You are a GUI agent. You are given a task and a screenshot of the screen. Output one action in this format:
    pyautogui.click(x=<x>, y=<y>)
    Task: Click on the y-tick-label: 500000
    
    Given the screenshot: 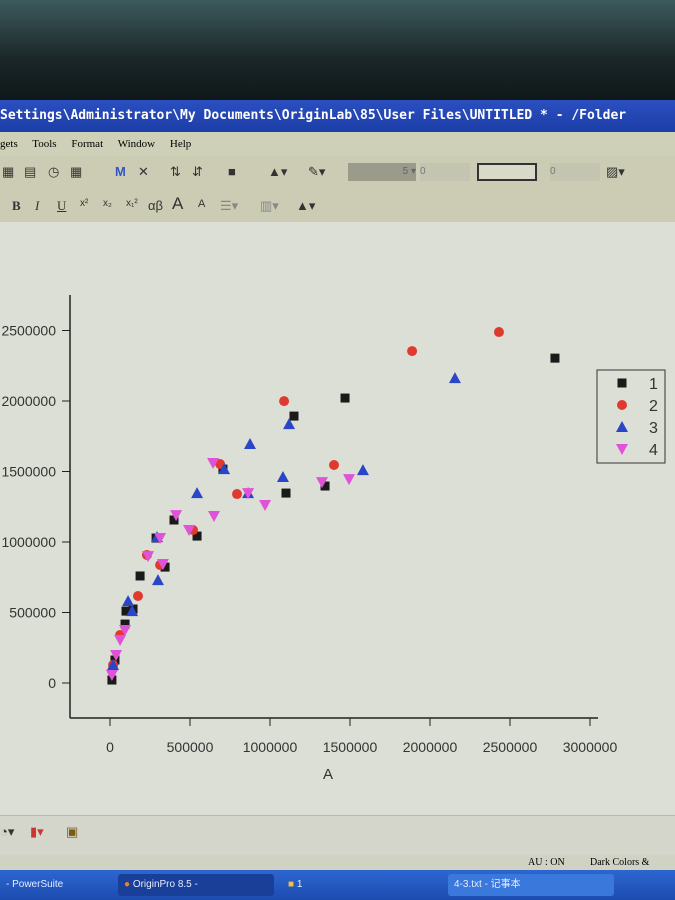 What is the action you would take?
    pyautogui.click(x=32, y=613)
    